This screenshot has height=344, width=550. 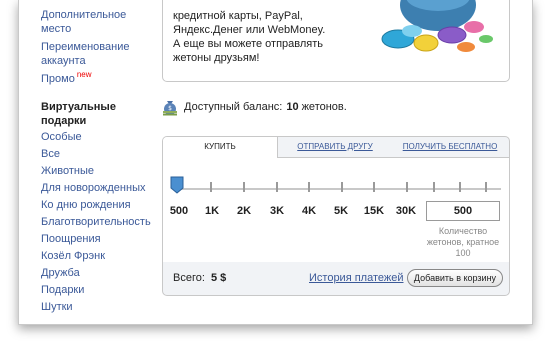 I want to click on slider-value-label: 3K, so click(x=277, y=211).